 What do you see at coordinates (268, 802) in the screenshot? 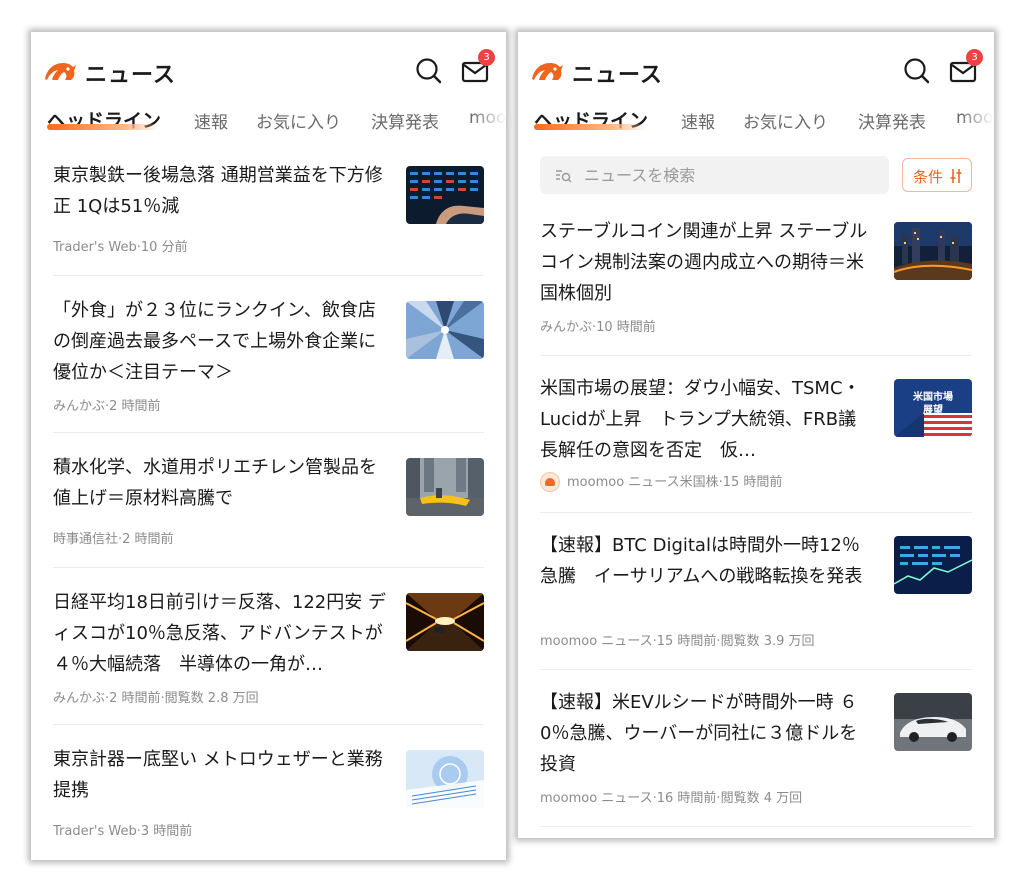
I see `news-item: 東京計器ー底堅い メトロウェザーと業務提携 Trader's Web·3 時間前` at bounding box center [268, 802].